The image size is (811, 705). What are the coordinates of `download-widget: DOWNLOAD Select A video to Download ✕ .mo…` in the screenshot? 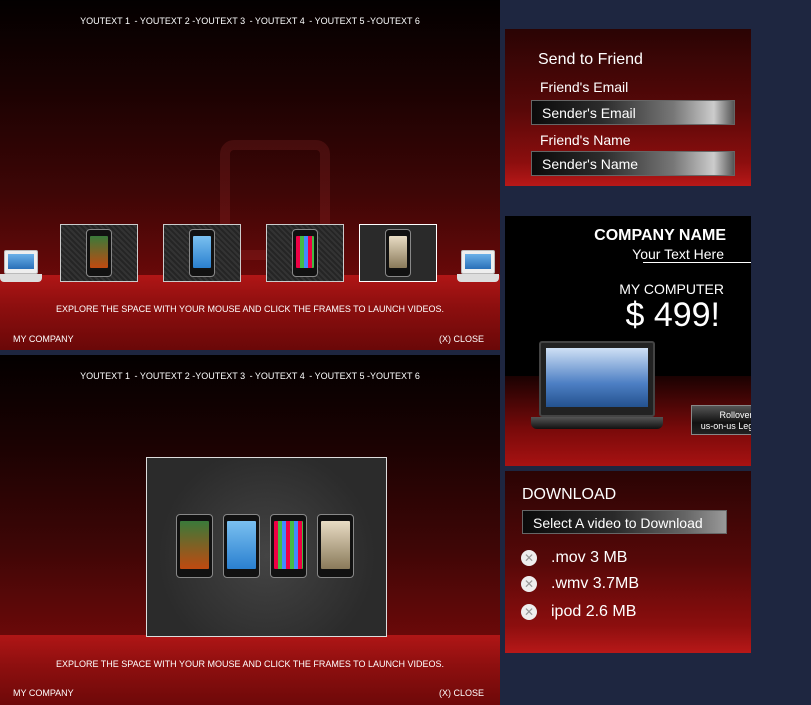 It's located at (628, 562).